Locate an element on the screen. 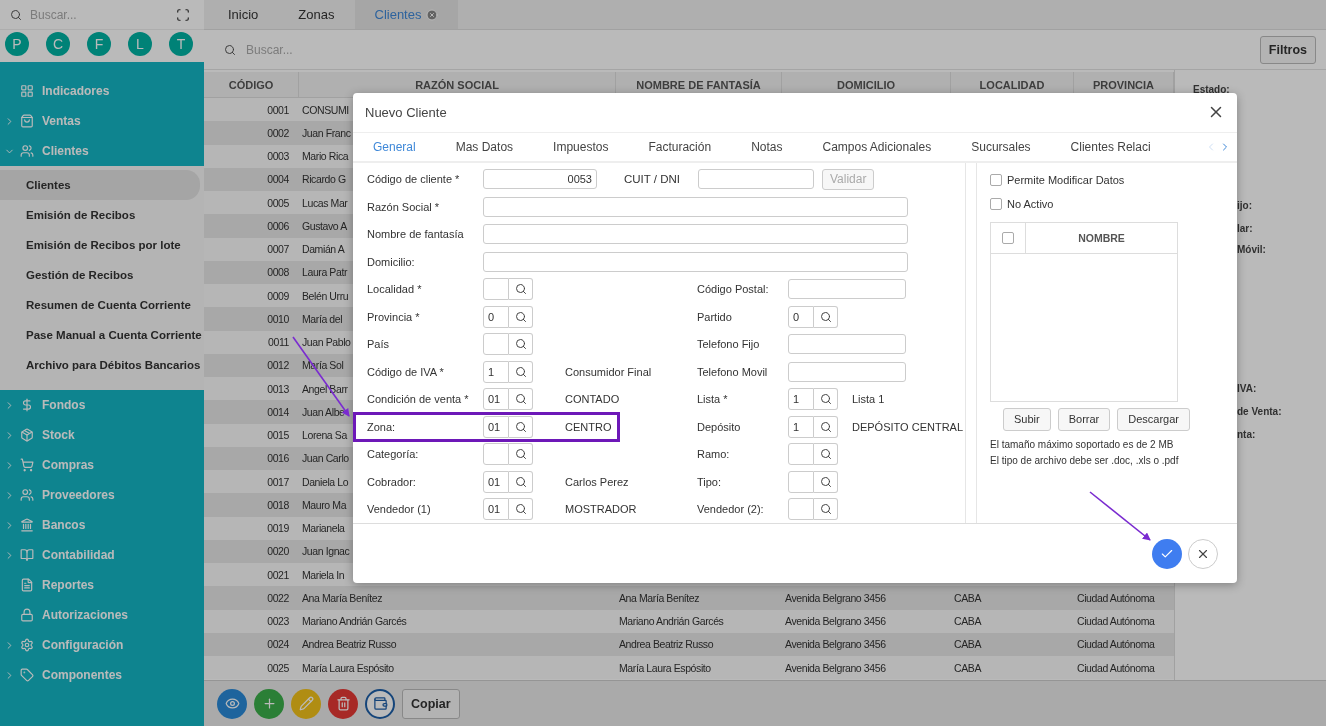 The image size is (1326, 726). table-cell: María Laura Espósito is located at coordinates (348, 667).